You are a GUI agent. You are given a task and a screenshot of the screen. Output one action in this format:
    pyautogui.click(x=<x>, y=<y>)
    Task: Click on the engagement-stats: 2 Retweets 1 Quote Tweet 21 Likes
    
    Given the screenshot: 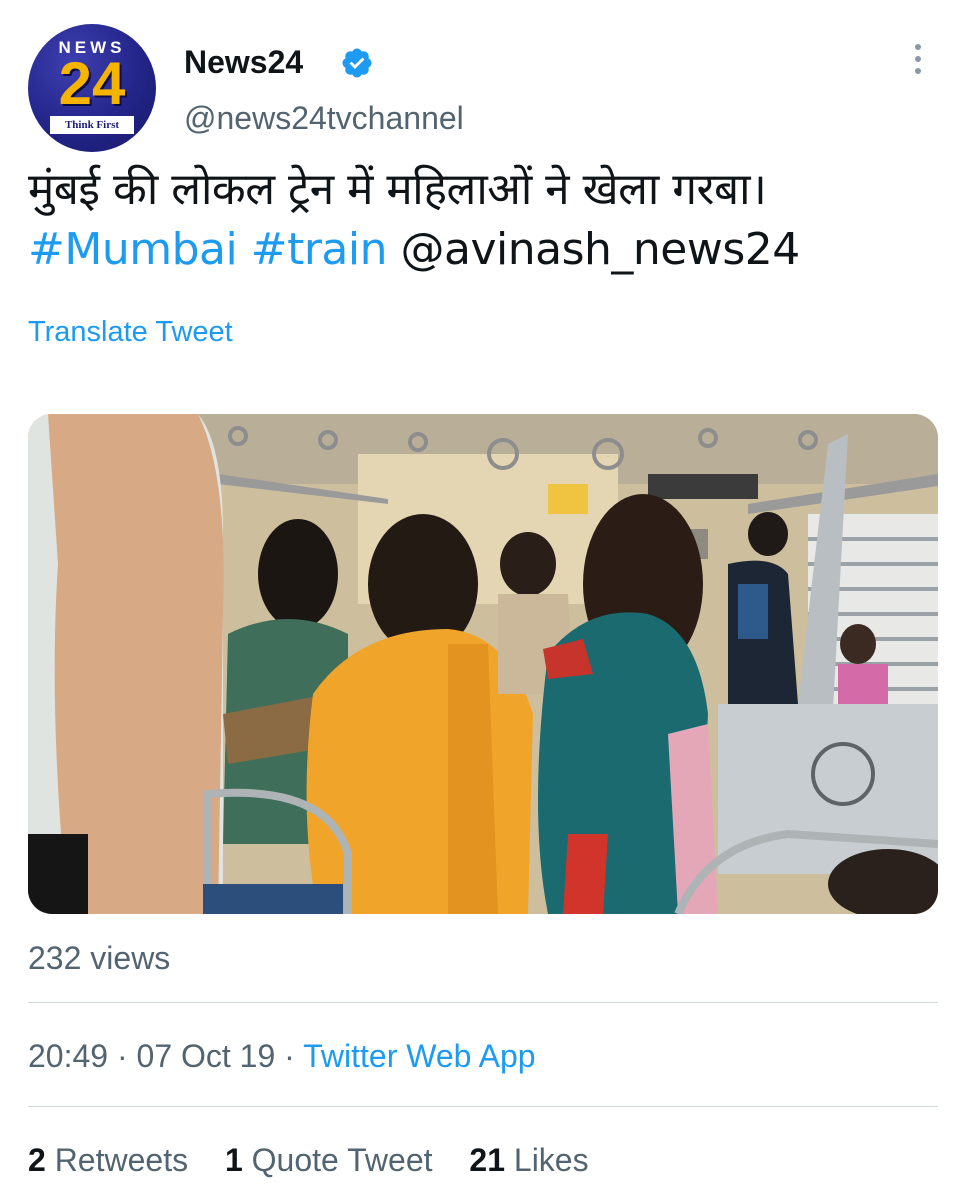 What is the action you would take?
    pyautogui.click(x=322, y=1160)
    